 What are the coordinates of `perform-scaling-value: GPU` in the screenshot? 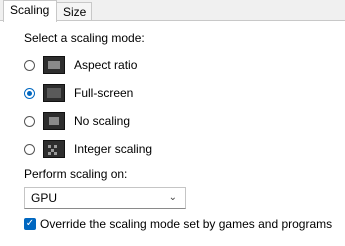 It's located at (44, 198).